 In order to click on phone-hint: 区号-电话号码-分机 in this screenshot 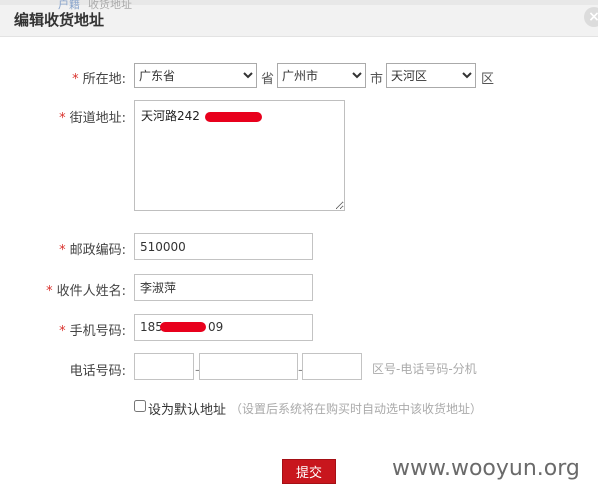, I will do `click(424, 369)`.